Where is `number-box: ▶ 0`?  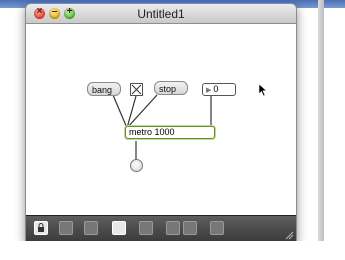
number-box: ▶ 0 is located at coordinates (219, 89).